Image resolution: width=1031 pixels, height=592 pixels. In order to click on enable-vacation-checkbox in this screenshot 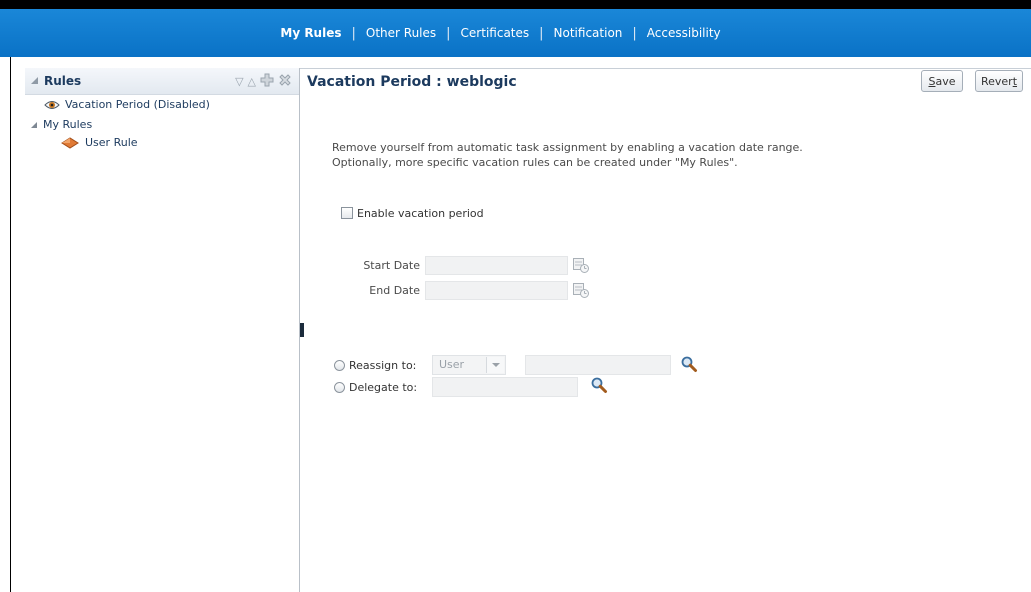, I will do `click(347, 213)`.